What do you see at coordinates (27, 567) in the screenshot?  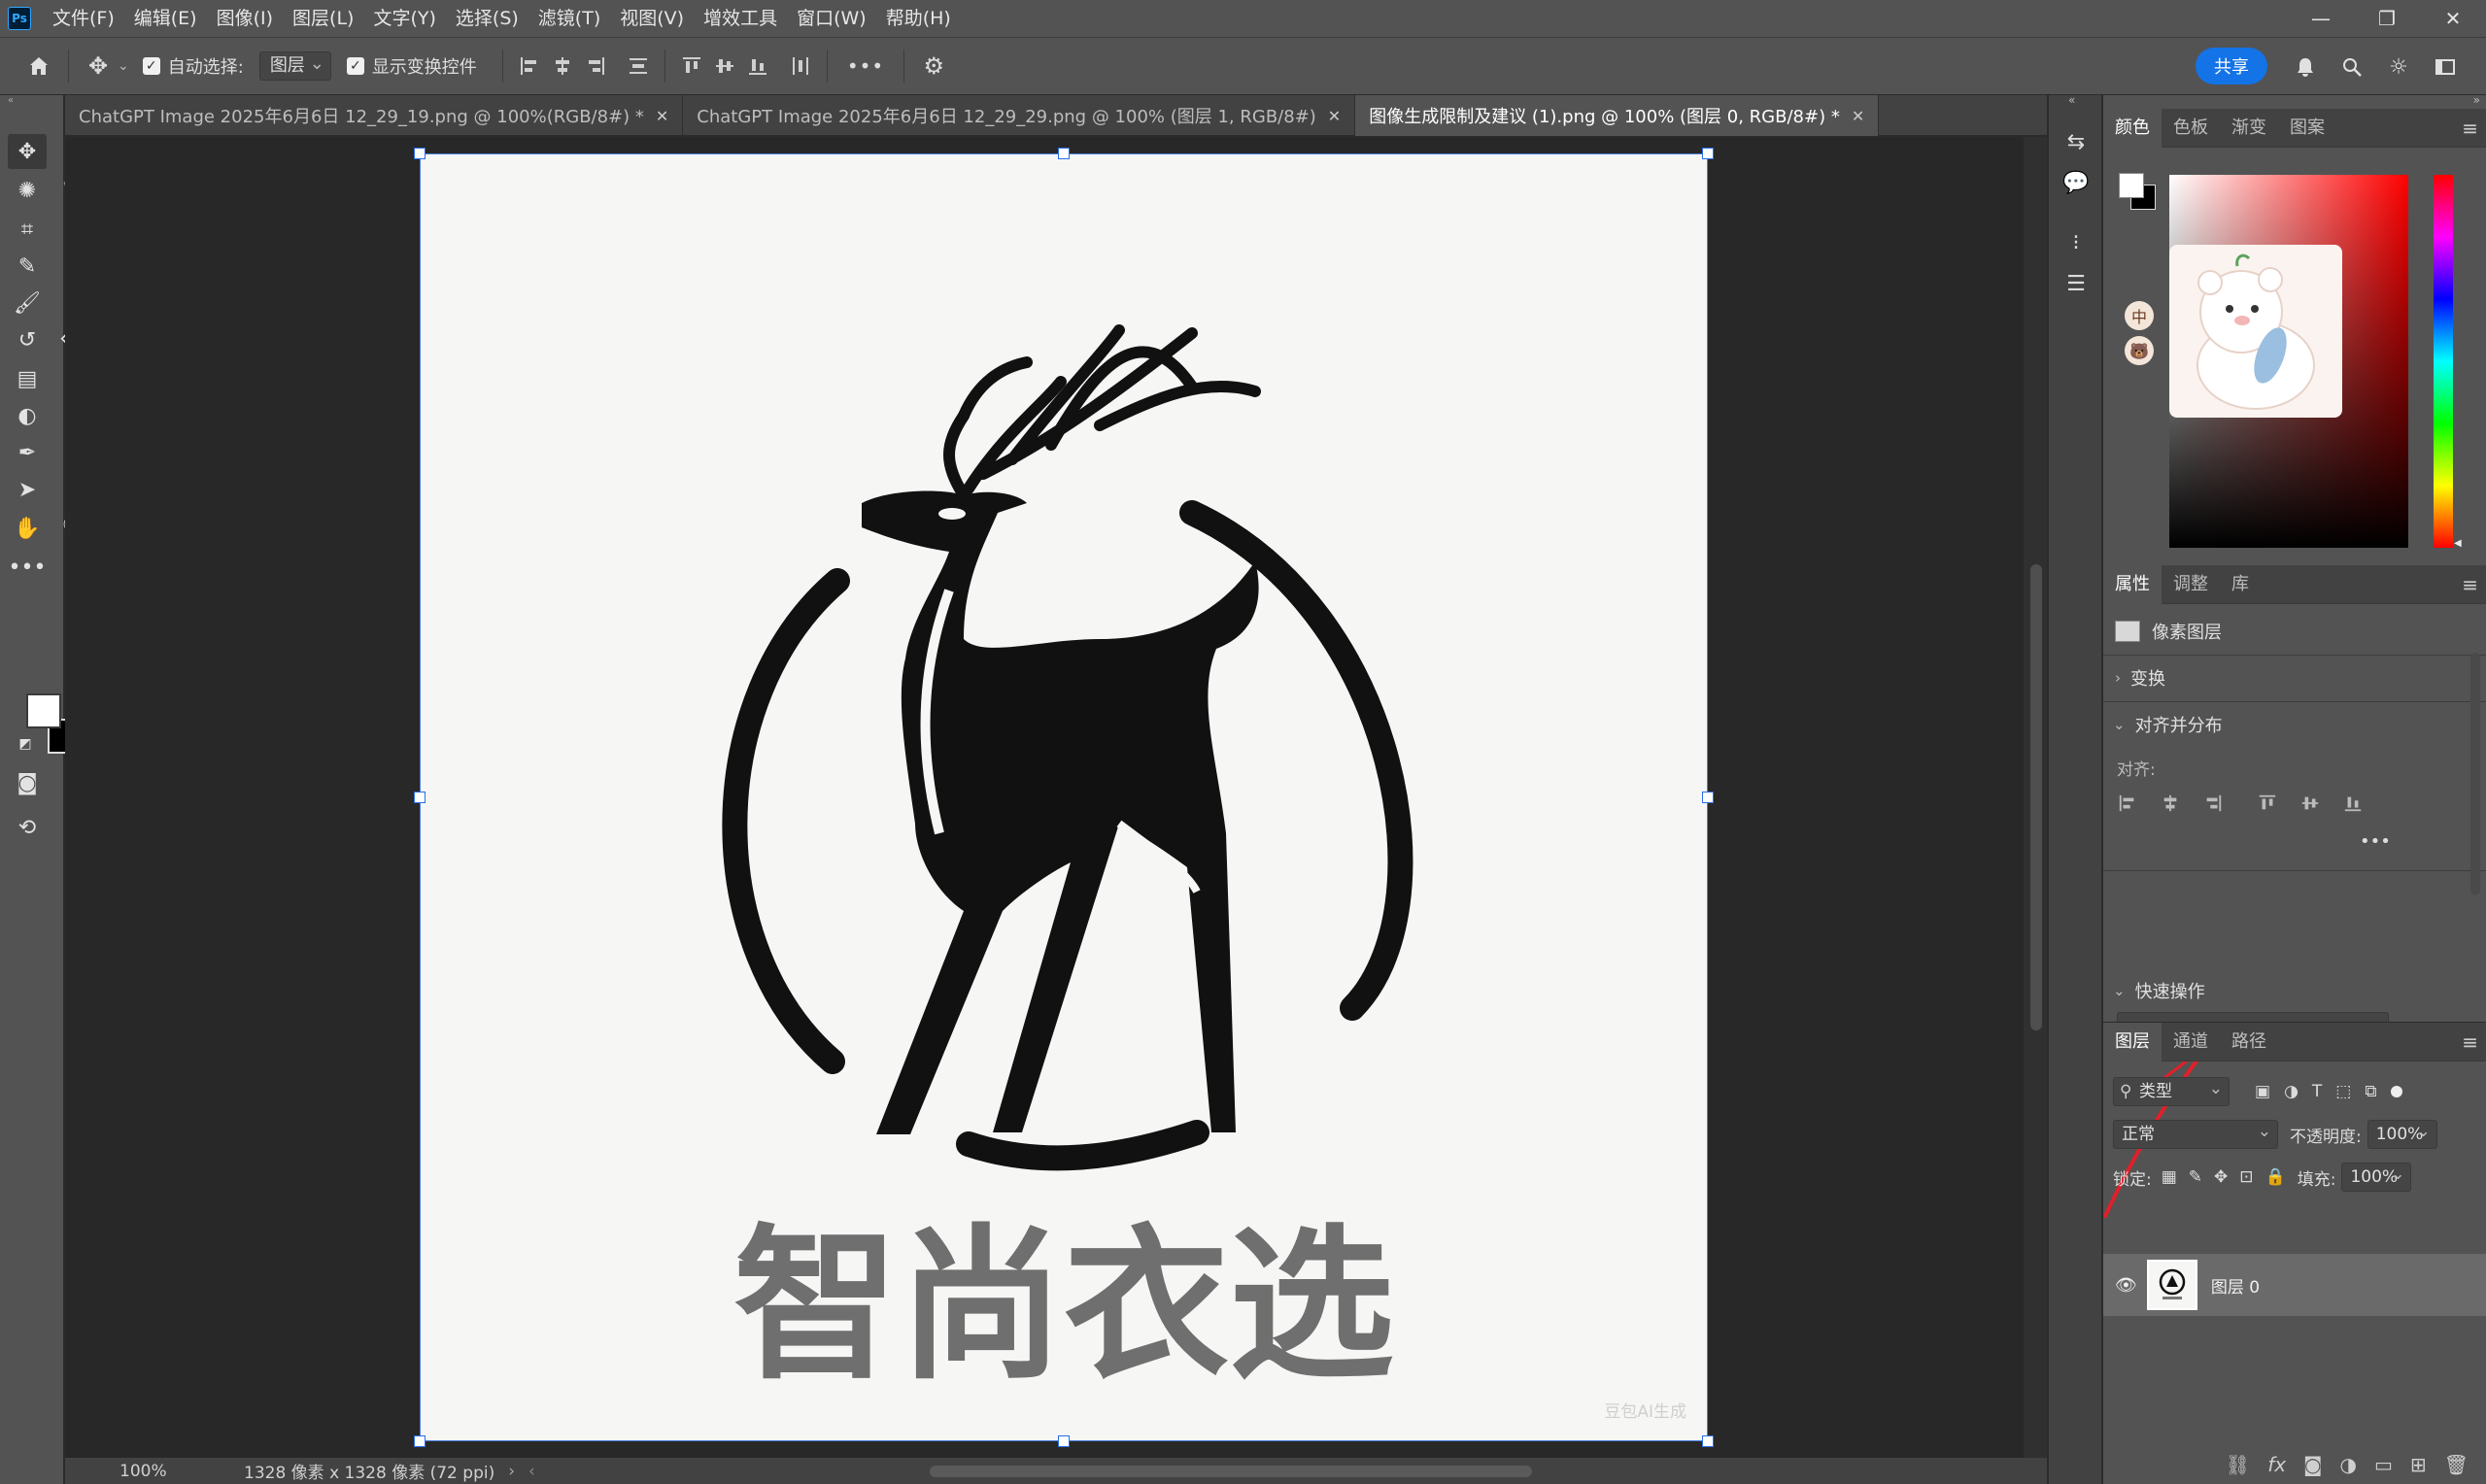 I see `edit-toolbar-icon: •••` at bounding box center [27, 567].